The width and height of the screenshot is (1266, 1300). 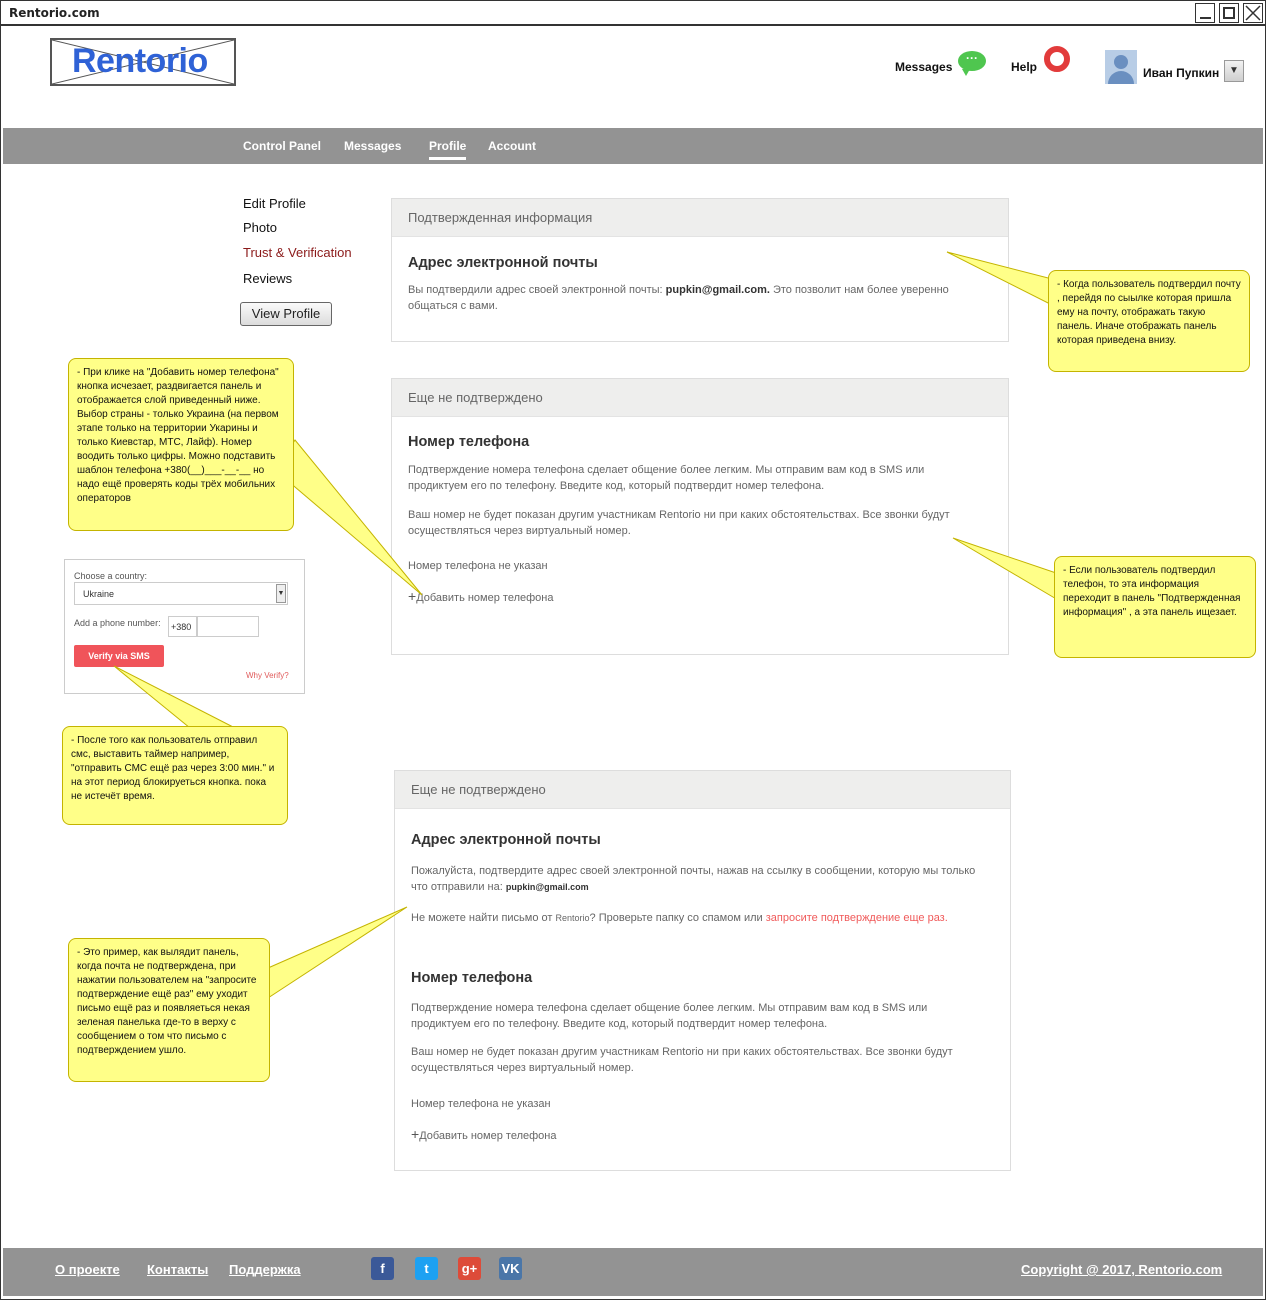 I want to click on example-add-phone-link: +Добавить номер телефона, so click(x=483, y=1135).